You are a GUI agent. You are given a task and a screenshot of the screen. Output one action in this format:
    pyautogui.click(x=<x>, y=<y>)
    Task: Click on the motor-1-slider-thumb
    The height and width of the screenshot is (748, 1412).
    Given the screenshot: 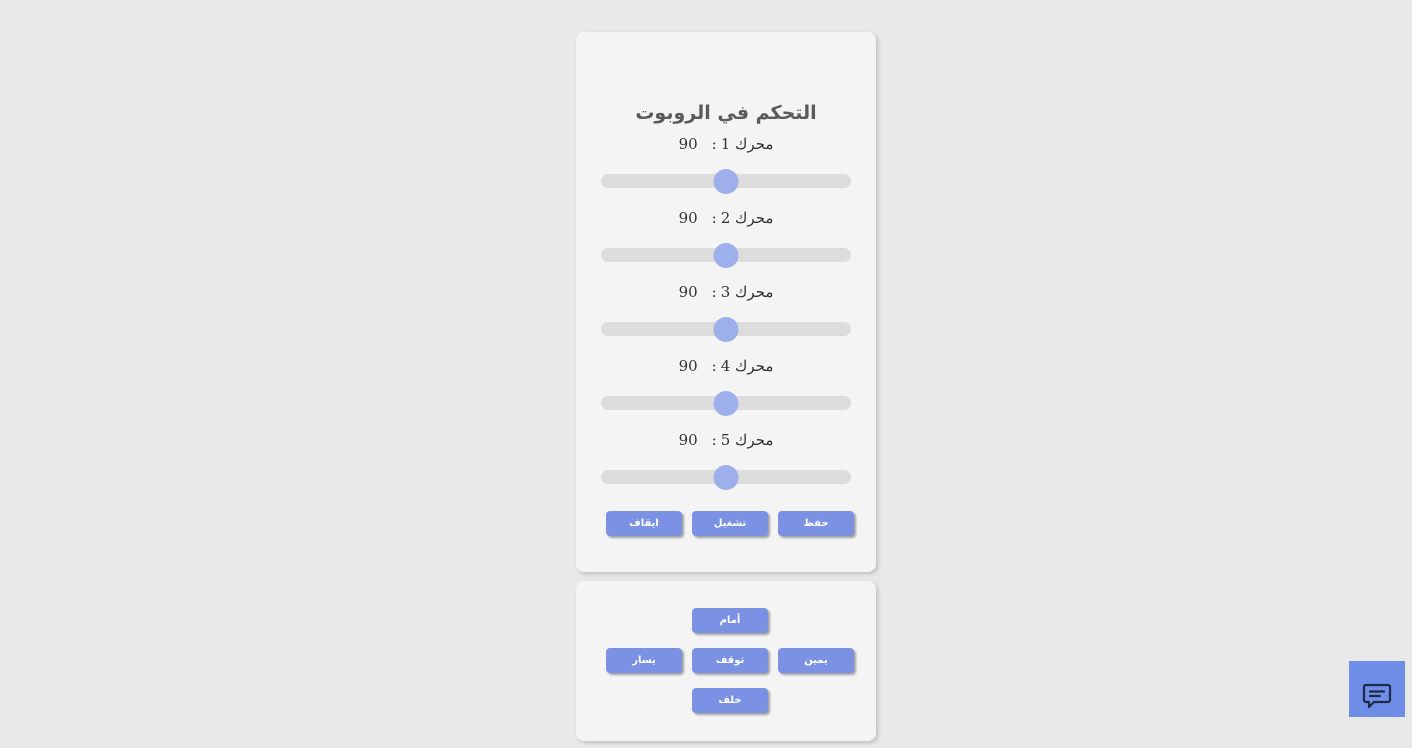 What is the action you would take?
    pyautogui.click(x=726, y=181)
    